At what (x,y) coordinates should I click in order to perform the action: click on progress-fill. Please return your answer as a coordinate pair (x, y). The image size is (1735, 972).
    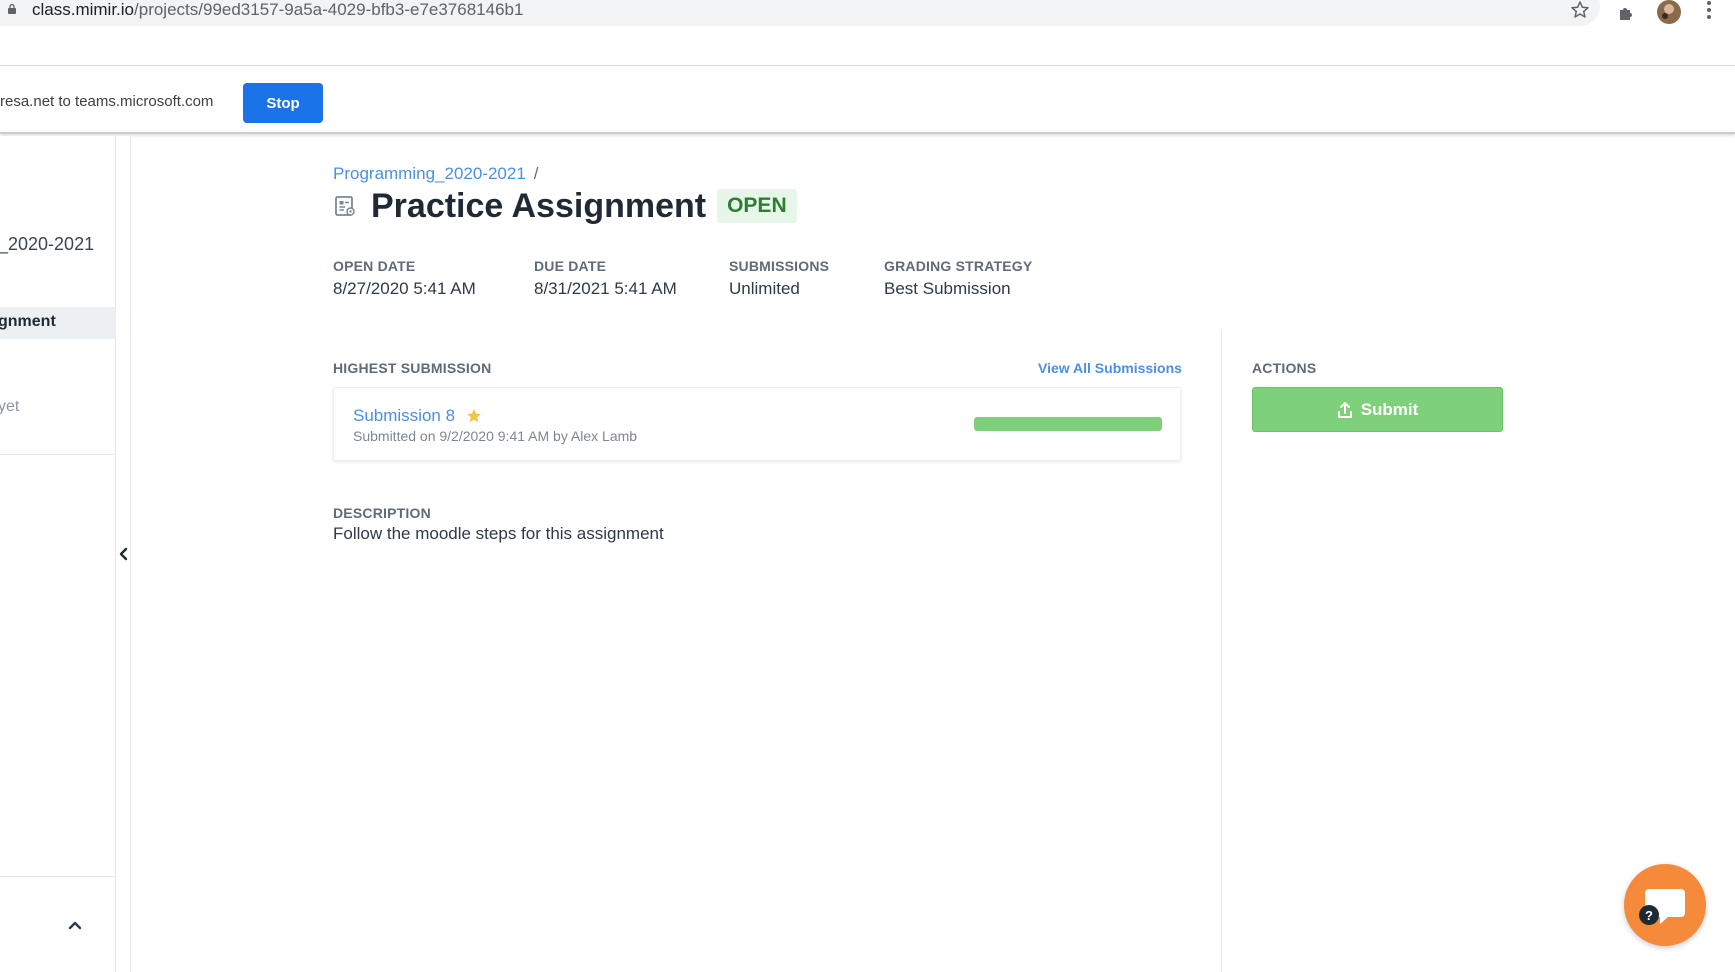
    Looking at the image, I should click on (1068, 424).